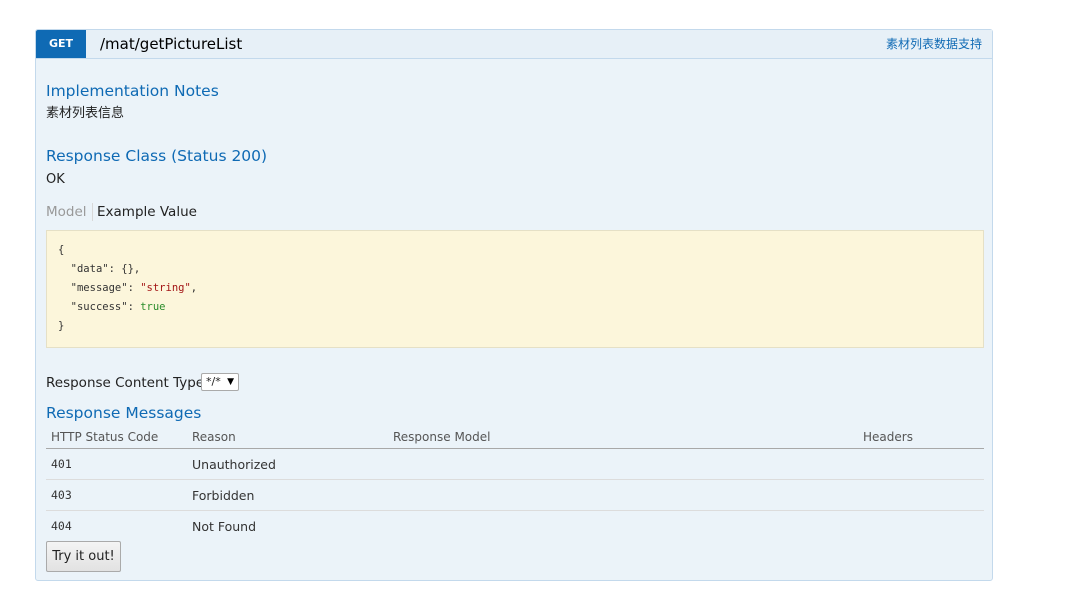  What do you see at coordinates (287, 437) in the screenshot?
I see `column-header-reason: Reason` at bounding box center [287, 437].